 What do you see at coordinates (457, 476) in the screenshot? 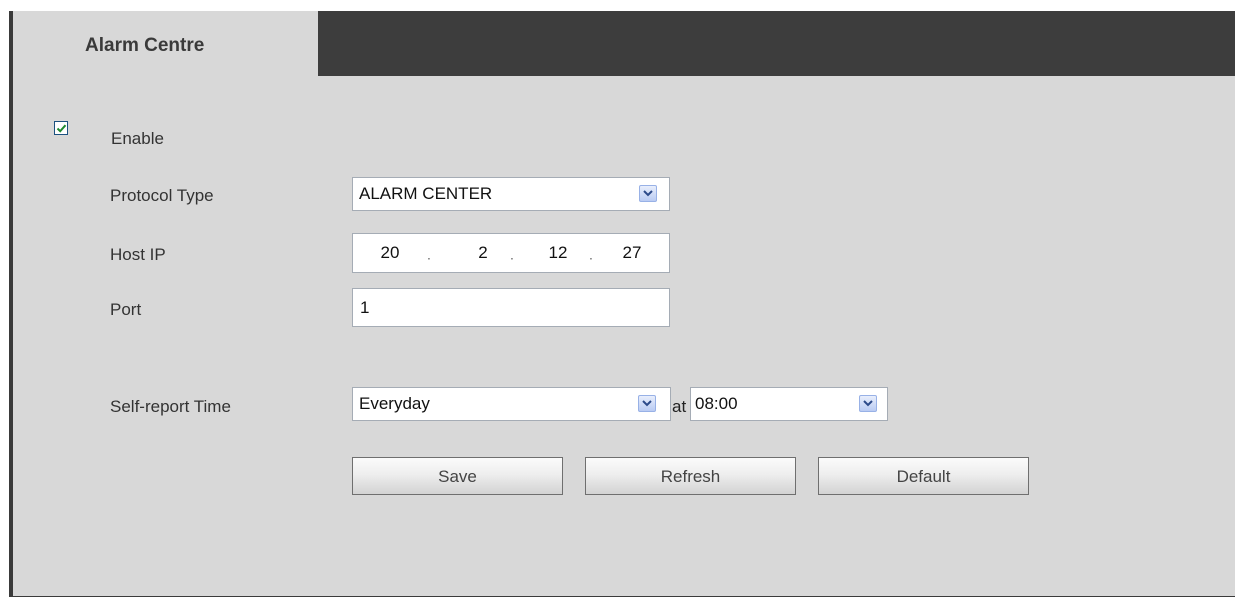
I see `save-button: Save` at bounding box center [457, 476].